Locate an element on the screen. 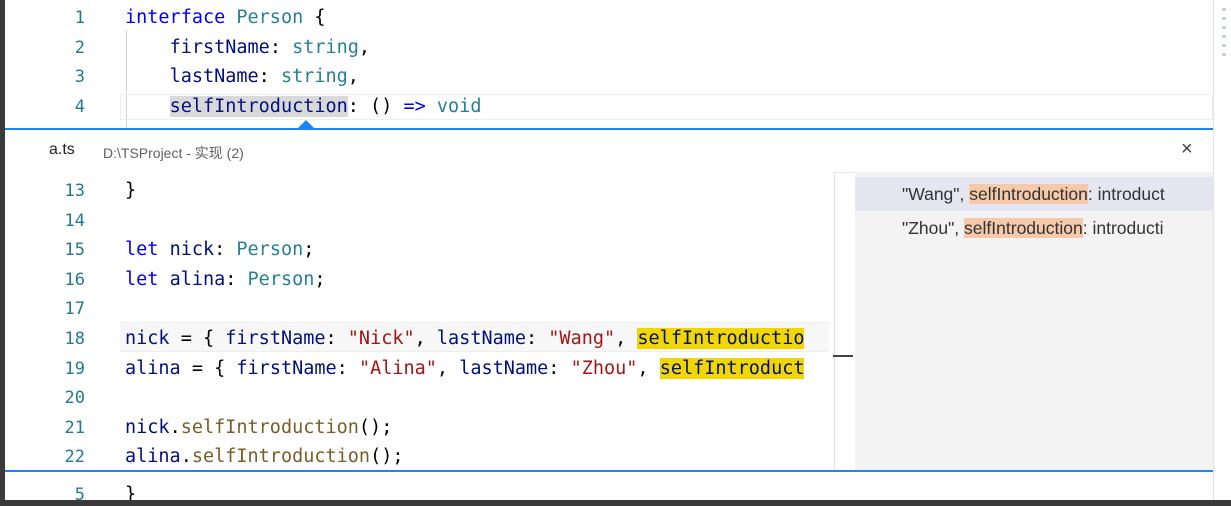  code-token: let is located at coordinates (142, 250).